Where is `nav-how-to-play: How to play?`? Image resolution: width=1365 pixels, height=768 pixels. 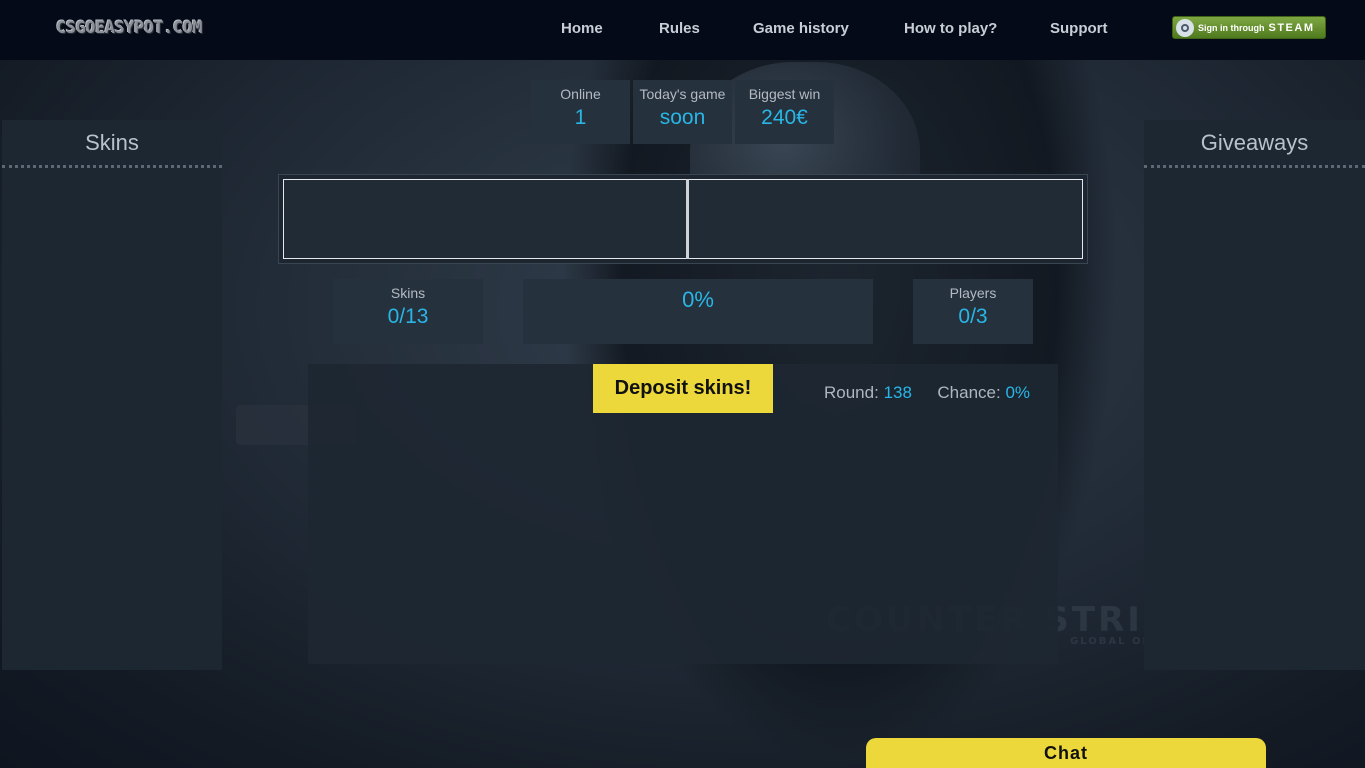
nav-how-to-play: How to play? is located at coordinates (950, 28).